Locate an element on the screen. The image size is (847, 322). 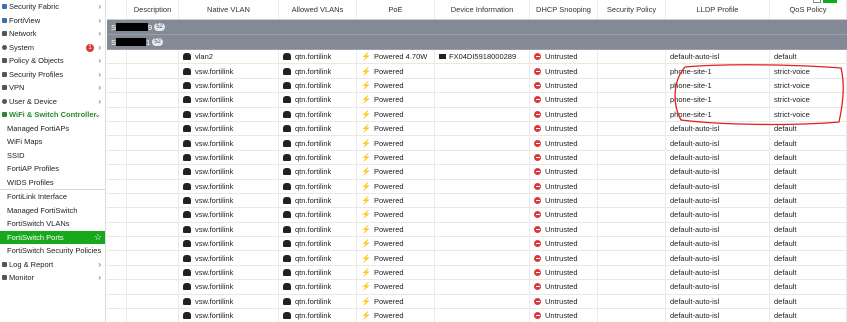
poe-status: Powered is located at coordinates (388, 85).